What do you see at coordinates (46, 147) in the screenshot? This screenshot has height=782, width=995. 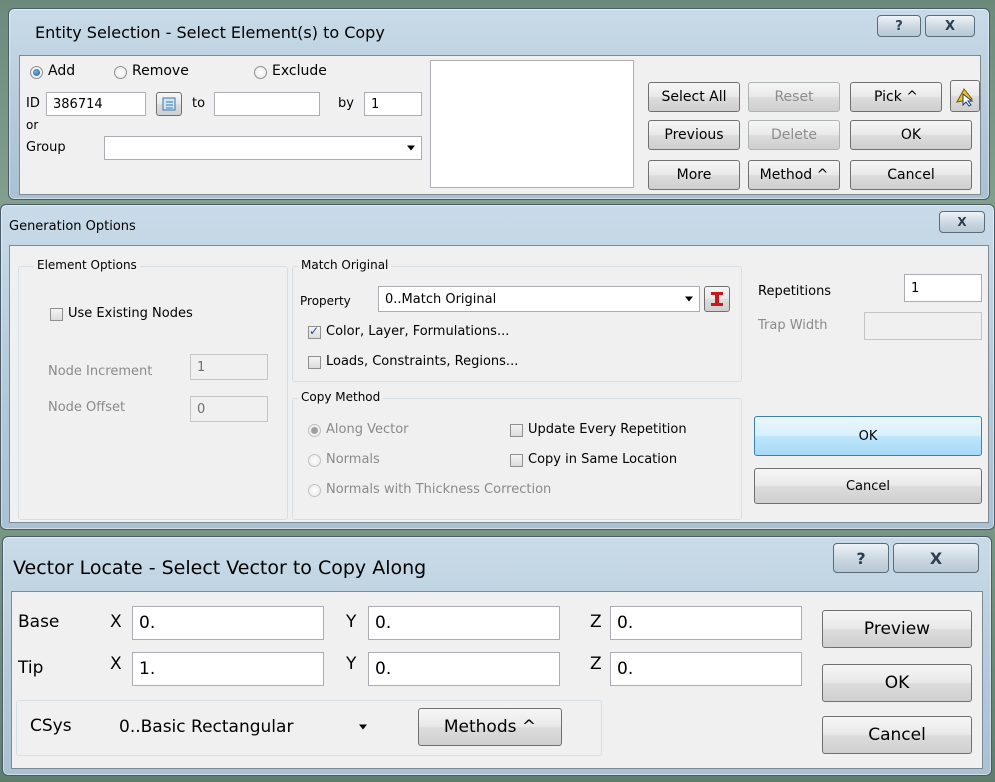 I see `group-label: Group` at bounding box center [46, 147].